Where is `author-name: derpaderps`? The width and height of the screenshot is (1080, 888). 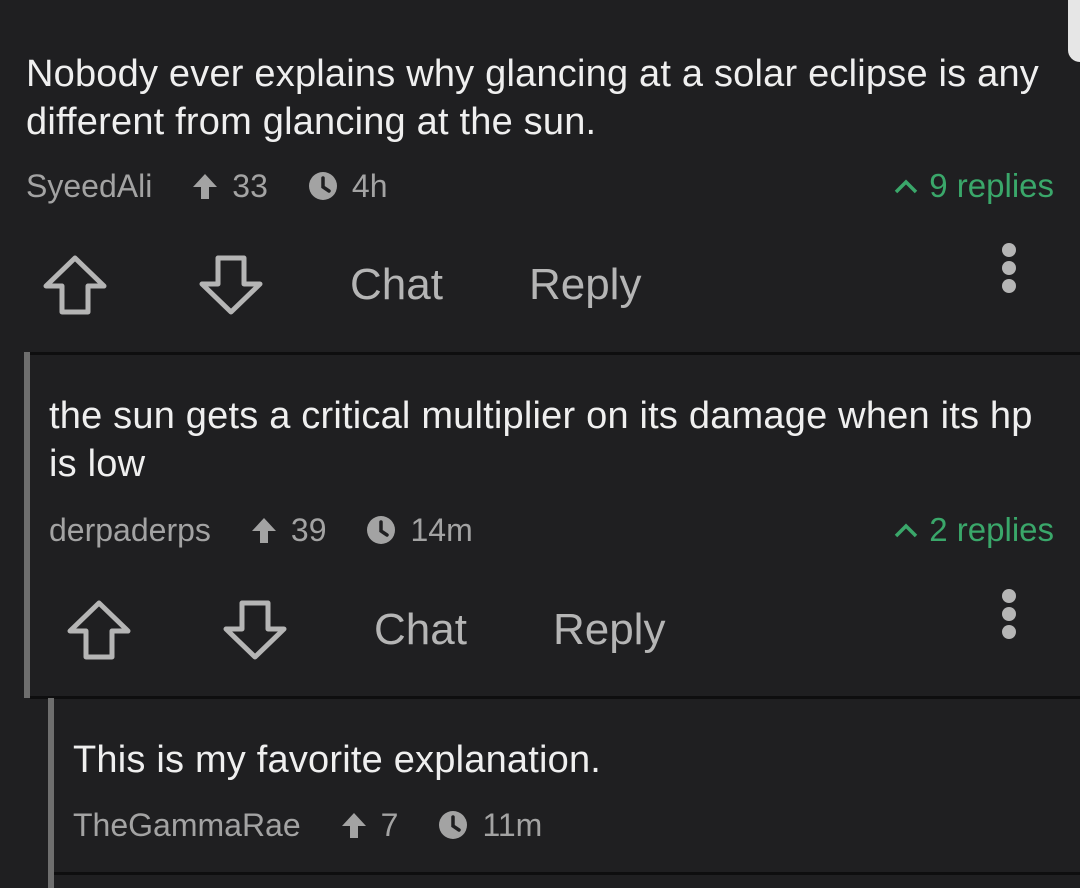 author-name: derpaderps is located at coordinates (130, 530).